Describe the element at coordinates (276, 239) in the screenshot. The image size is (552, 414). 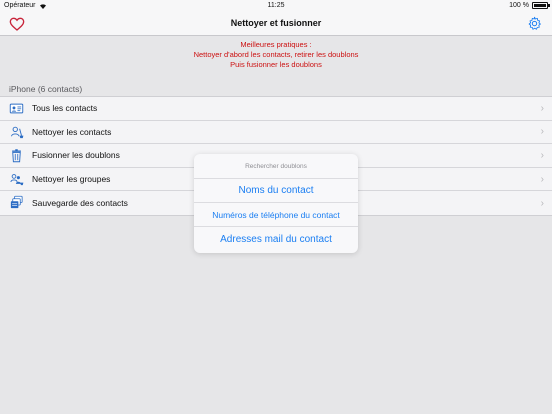
I see `option-email-addresses: Adresses mail du contact` at that location.